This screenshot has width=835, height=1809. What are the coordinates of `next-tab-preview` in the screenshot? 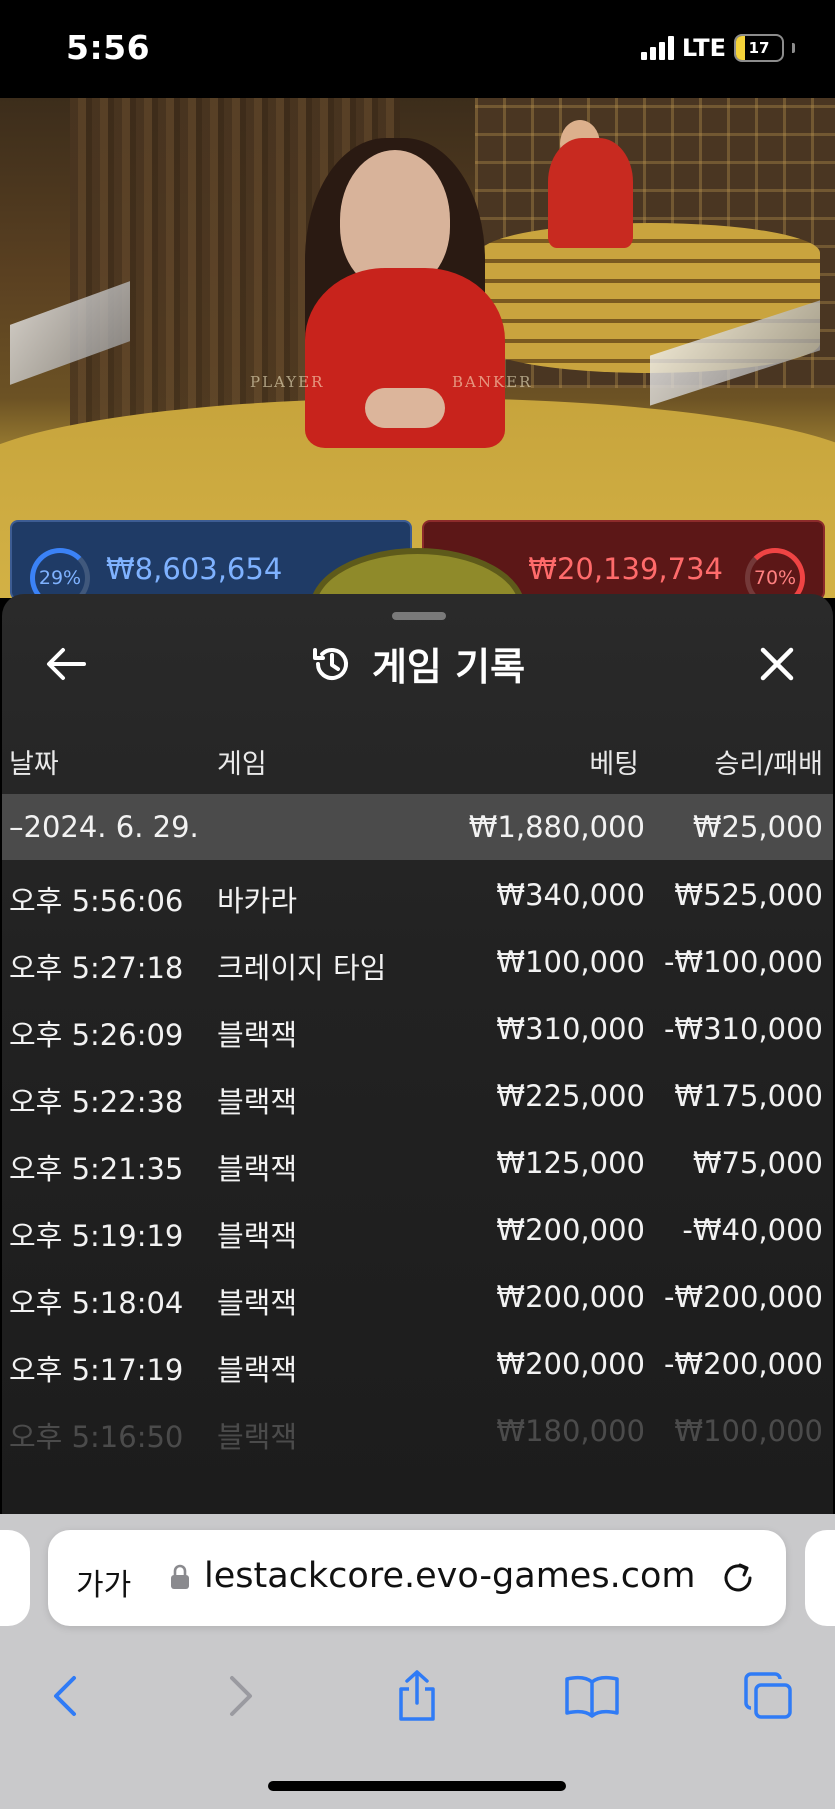 It's located at (820, 1578).